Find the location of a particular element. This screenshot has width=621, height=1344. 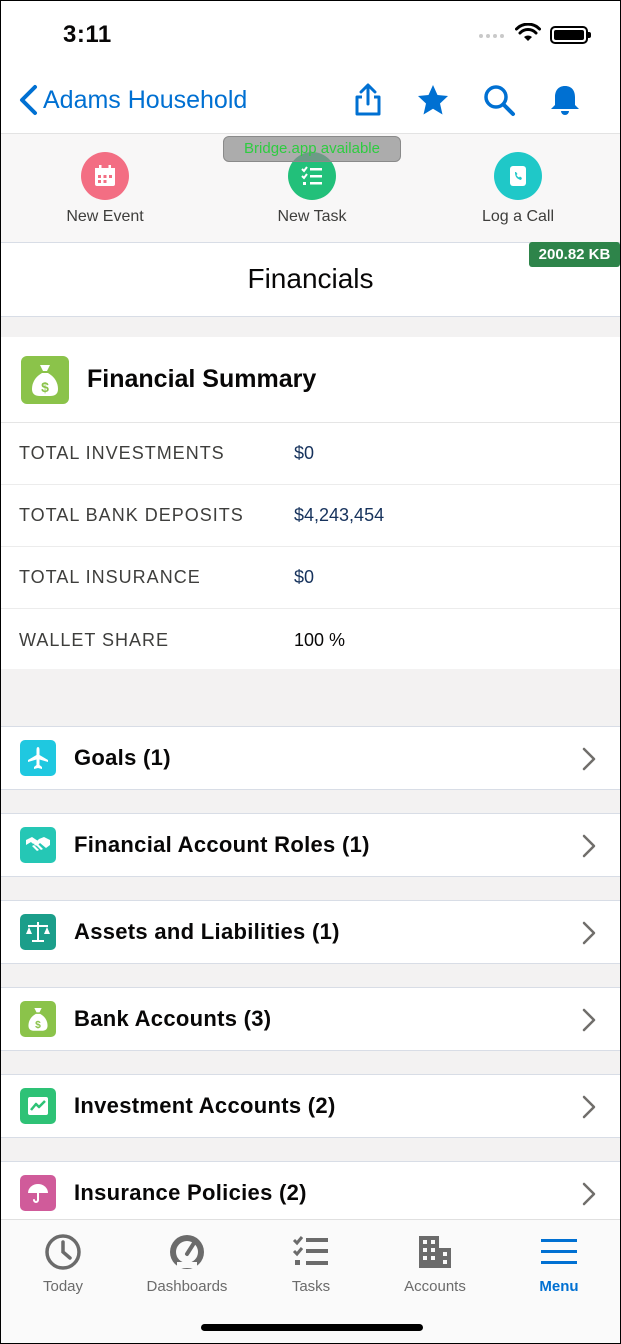

summary-row-label: WALLET SHARE is located at coordinates (94, 639).